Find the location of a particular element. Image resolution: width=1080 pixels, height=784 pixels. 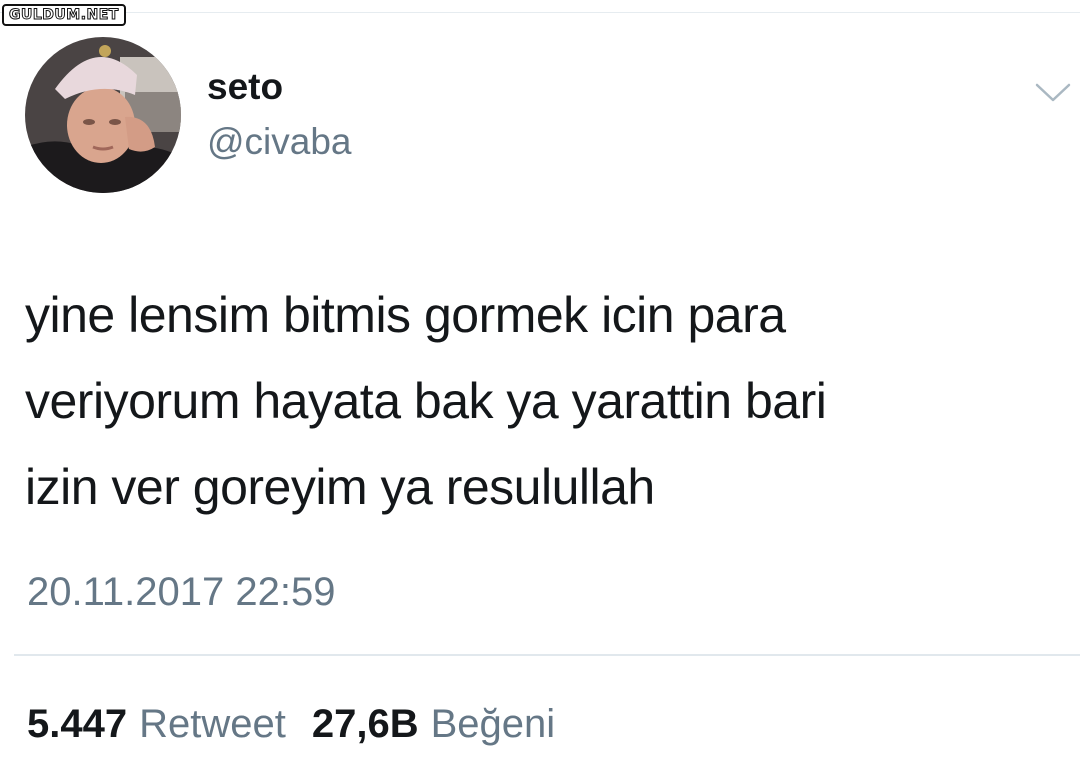

avatar is located at coordinates (103, 115).